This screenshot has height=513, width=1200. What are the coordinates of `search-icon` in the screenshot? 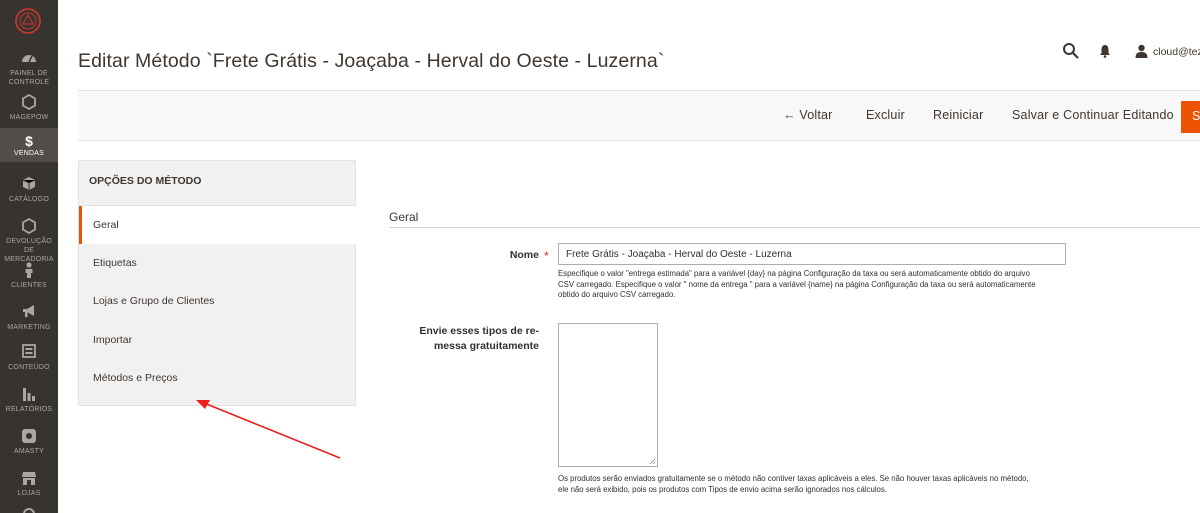 It's located at (1071, 53).